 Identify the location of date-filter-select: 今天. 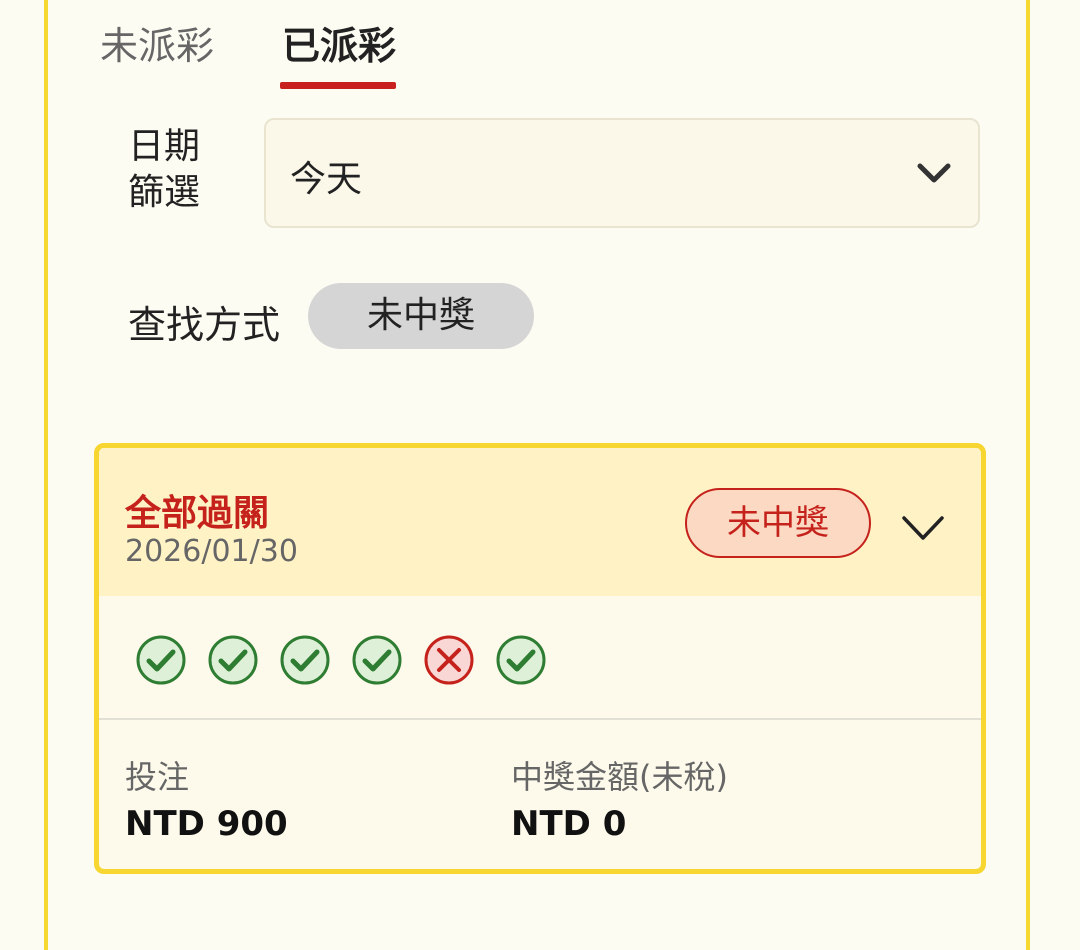
(622, 173).